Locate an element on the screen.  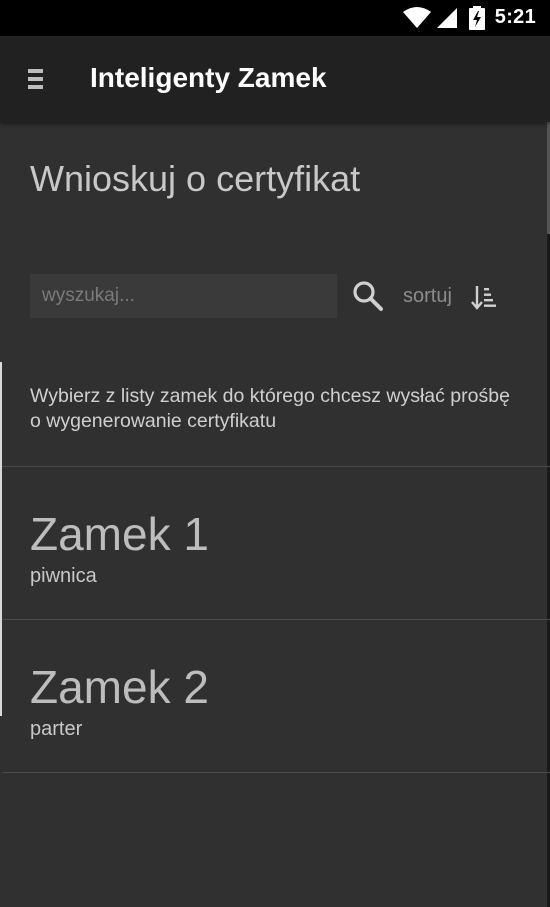
app-bar: Inteligenty Zamek is located at coordinates (275, 79).